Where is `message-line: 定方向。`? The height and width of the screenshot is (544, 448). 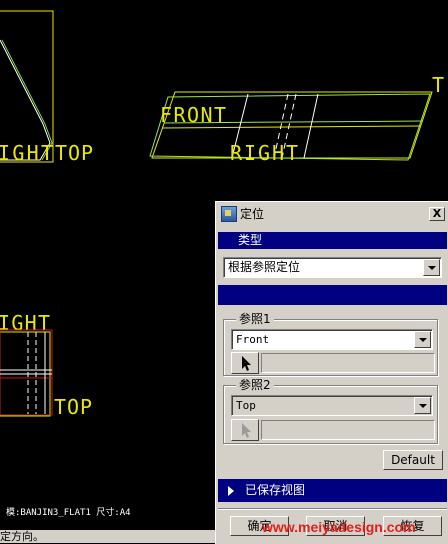 message-line: 定方向。 is located at coordinates (107, 536).